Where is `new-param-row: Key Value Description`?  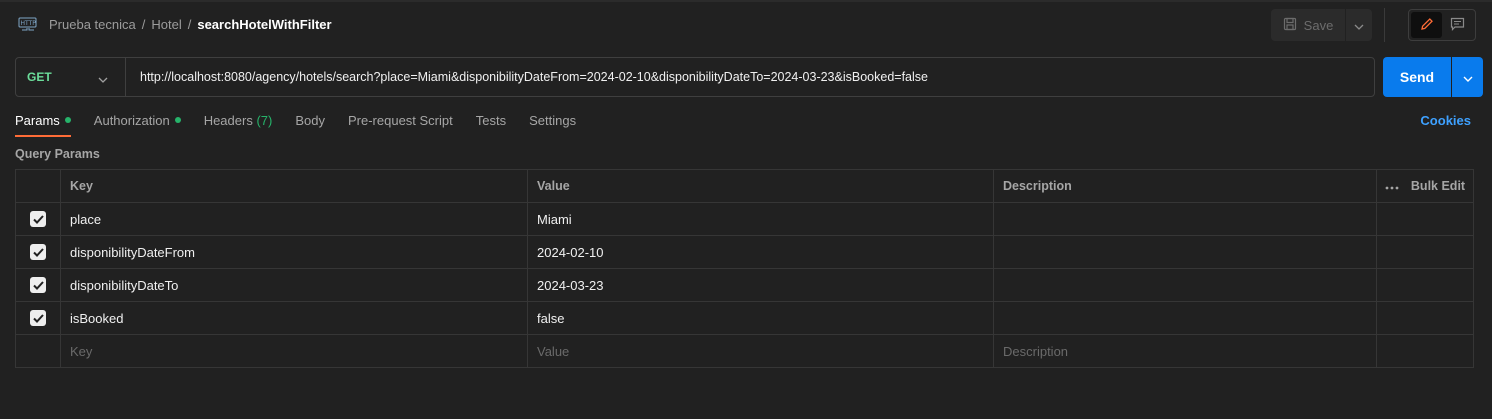
new-param-row: Key Value Description is located at coordinates (744, 351).